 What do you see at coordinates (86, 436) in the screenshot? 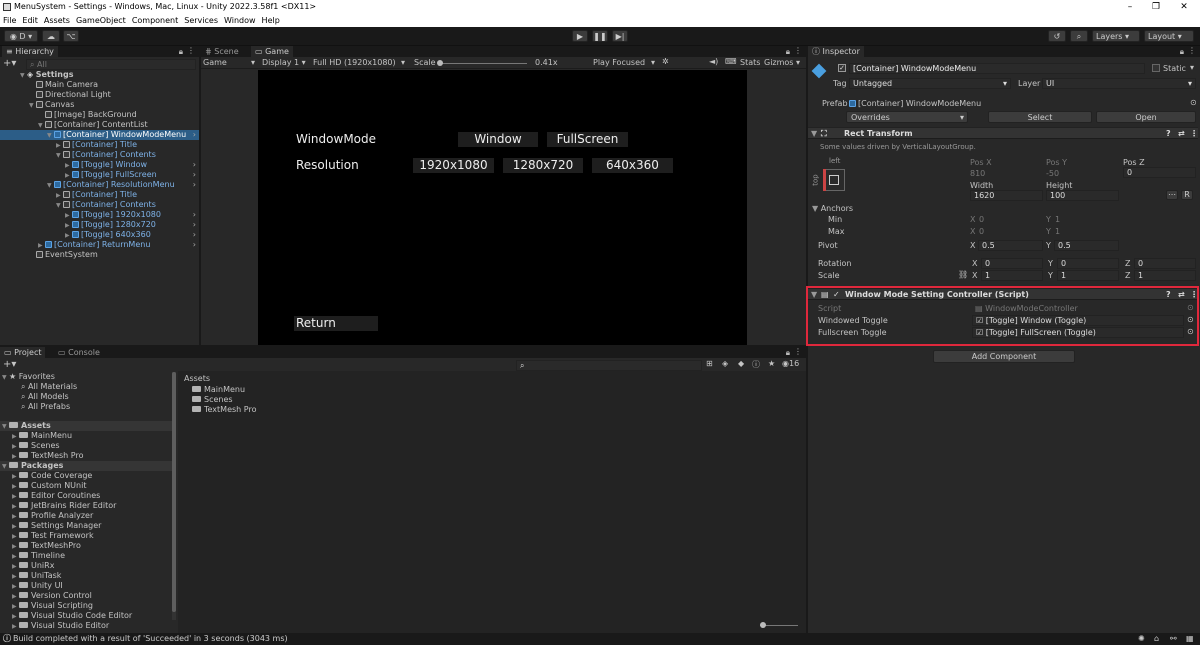
I see `project-tree-item: ▶ MainMenu` at bounding box center [86, 436].